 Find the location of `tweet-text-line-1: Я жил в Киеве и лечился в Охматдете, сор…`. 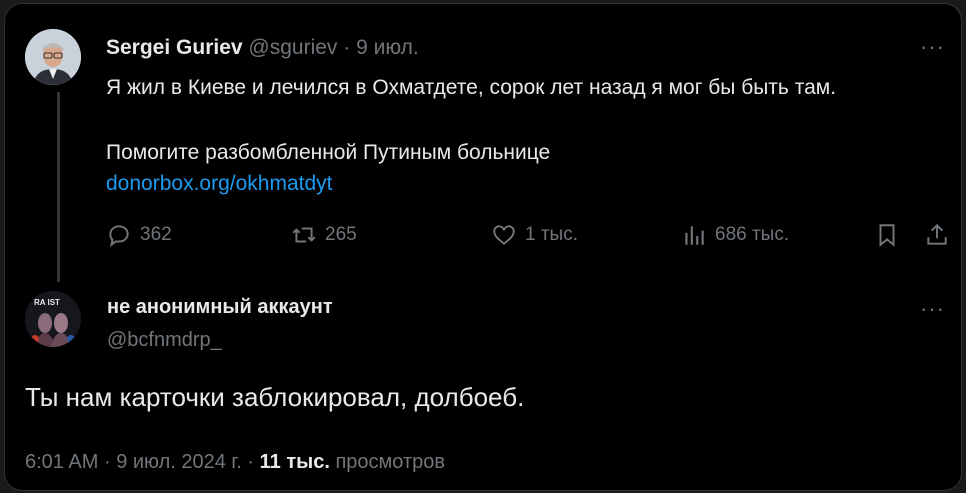

tweet-text-line-1: Я жил в Киеве и лечился в Охматдете, сор… is located at coordinates (471, 87).